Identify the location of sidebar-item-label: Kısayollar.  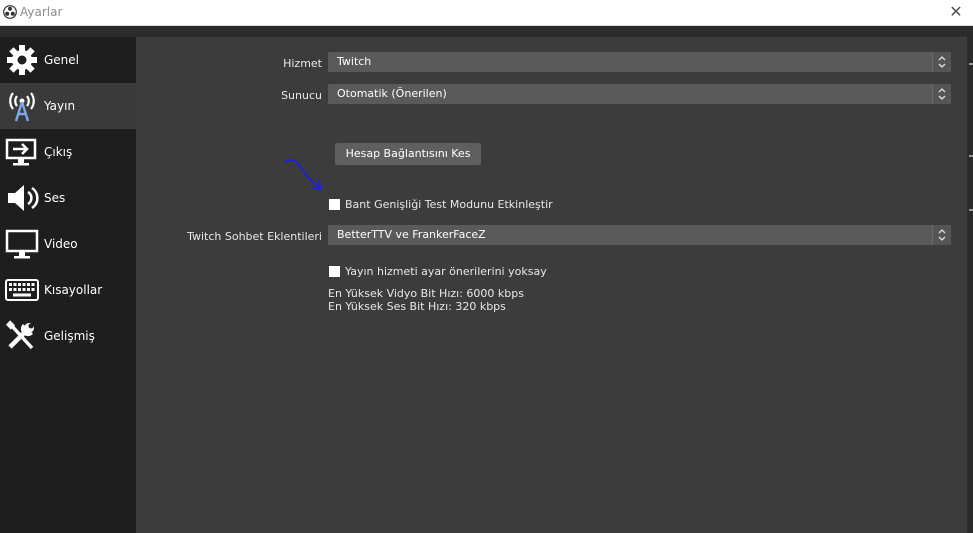
(73, 290).